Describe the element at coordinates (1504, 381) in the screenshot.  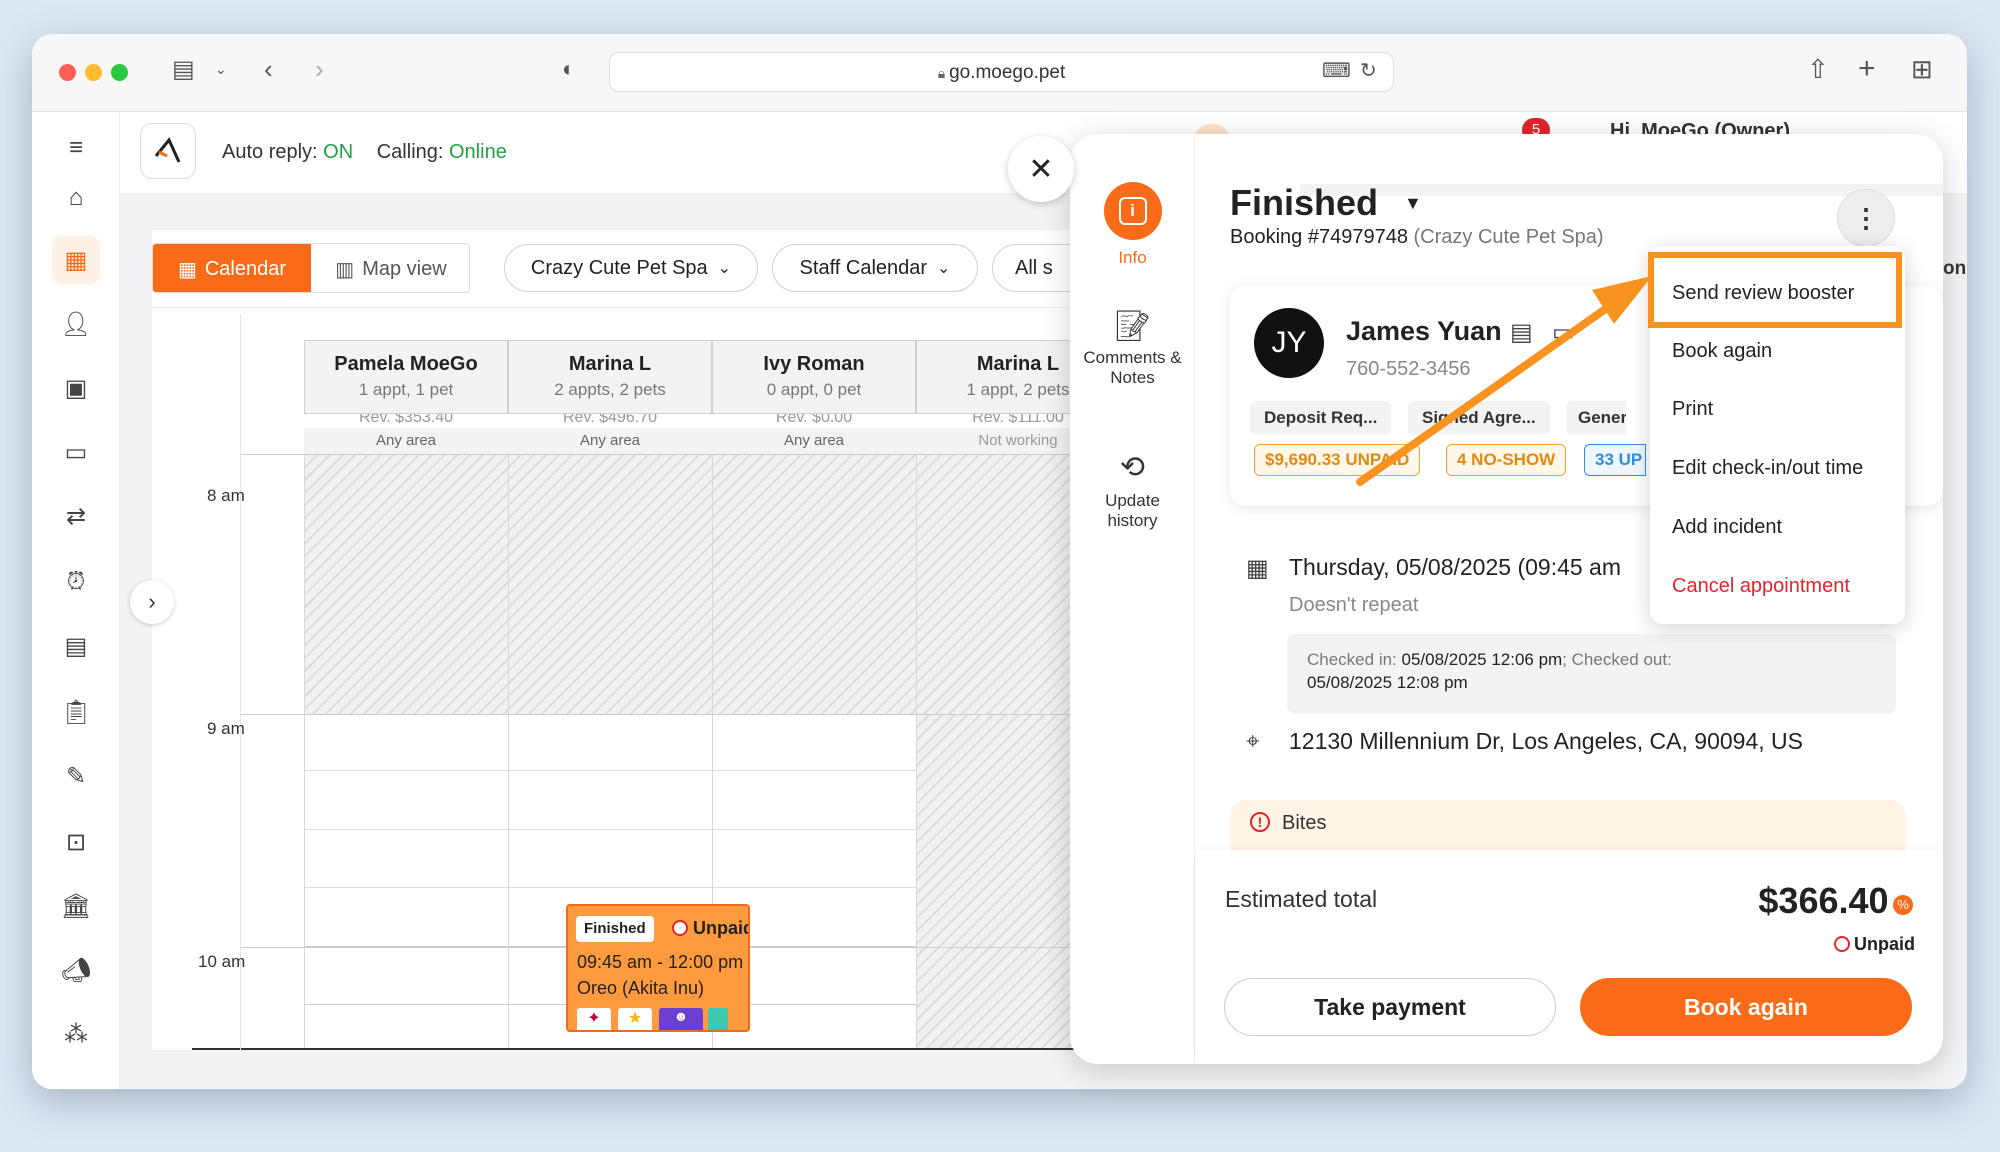
I see `annotation-arrow` at that location.